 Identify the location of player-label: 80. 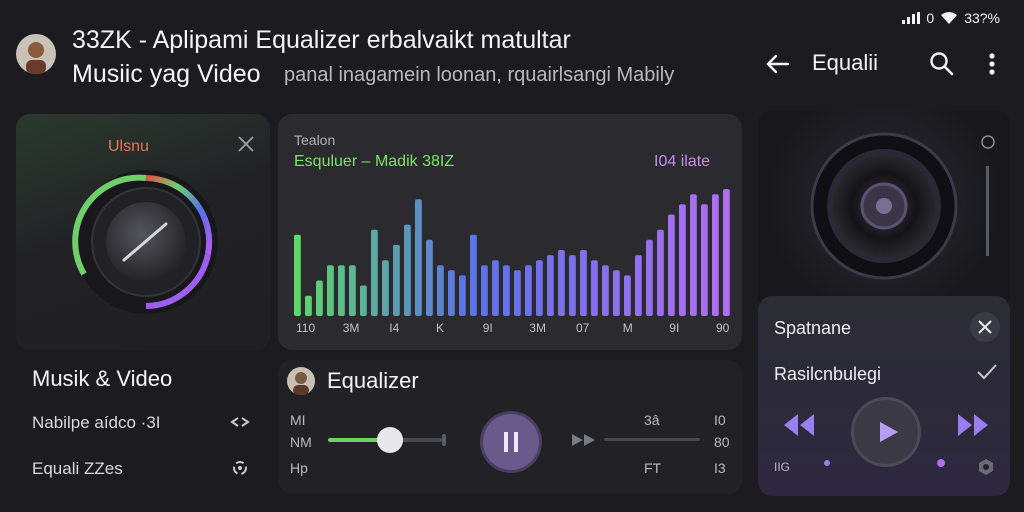
(722, 442).